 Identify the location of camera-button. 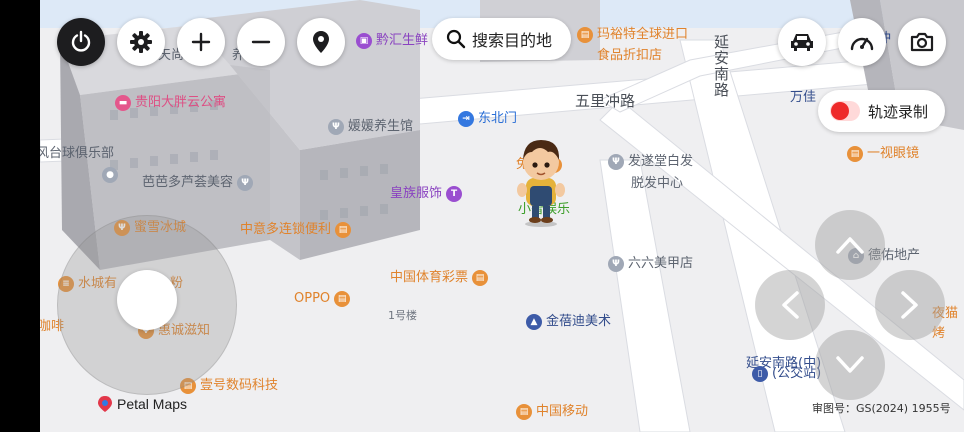
(922, 42).